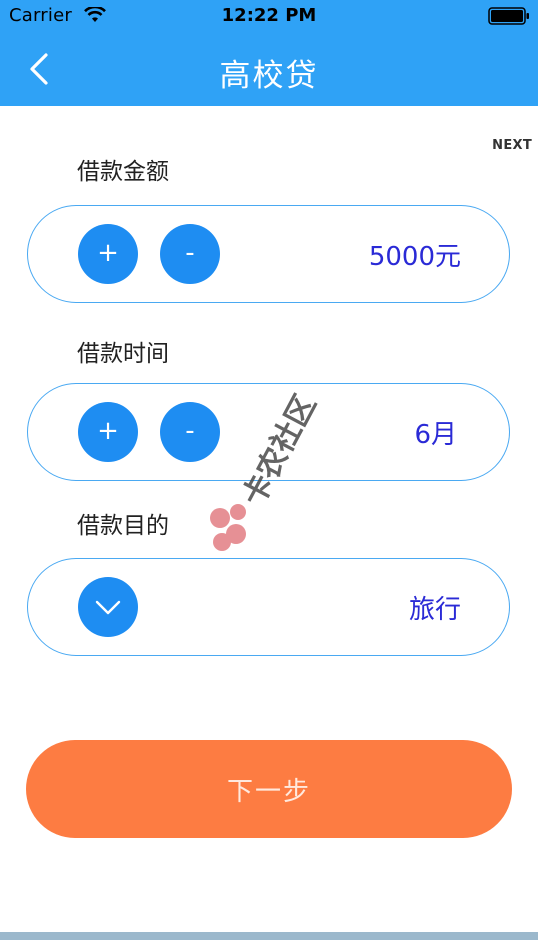 This screenshot has width=538, height=940. Describe the element at coordinates (123, 354) in the screenshot. I see `loan-term-label: 借款时间` at that location.